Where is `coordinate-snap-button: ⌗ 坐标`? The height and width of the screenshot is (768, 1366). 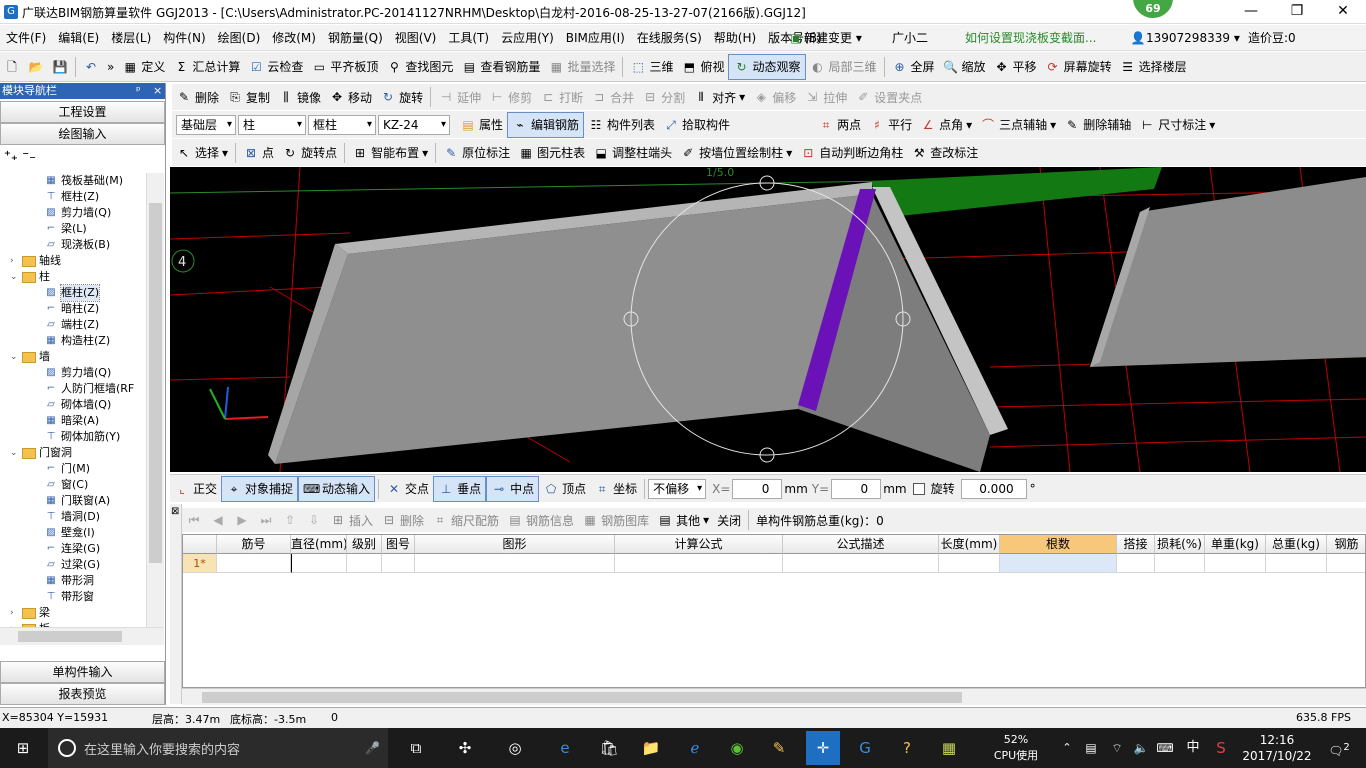 coordinate-snap-button: ⌗ 坐标 is located at coordinates (615, 489).